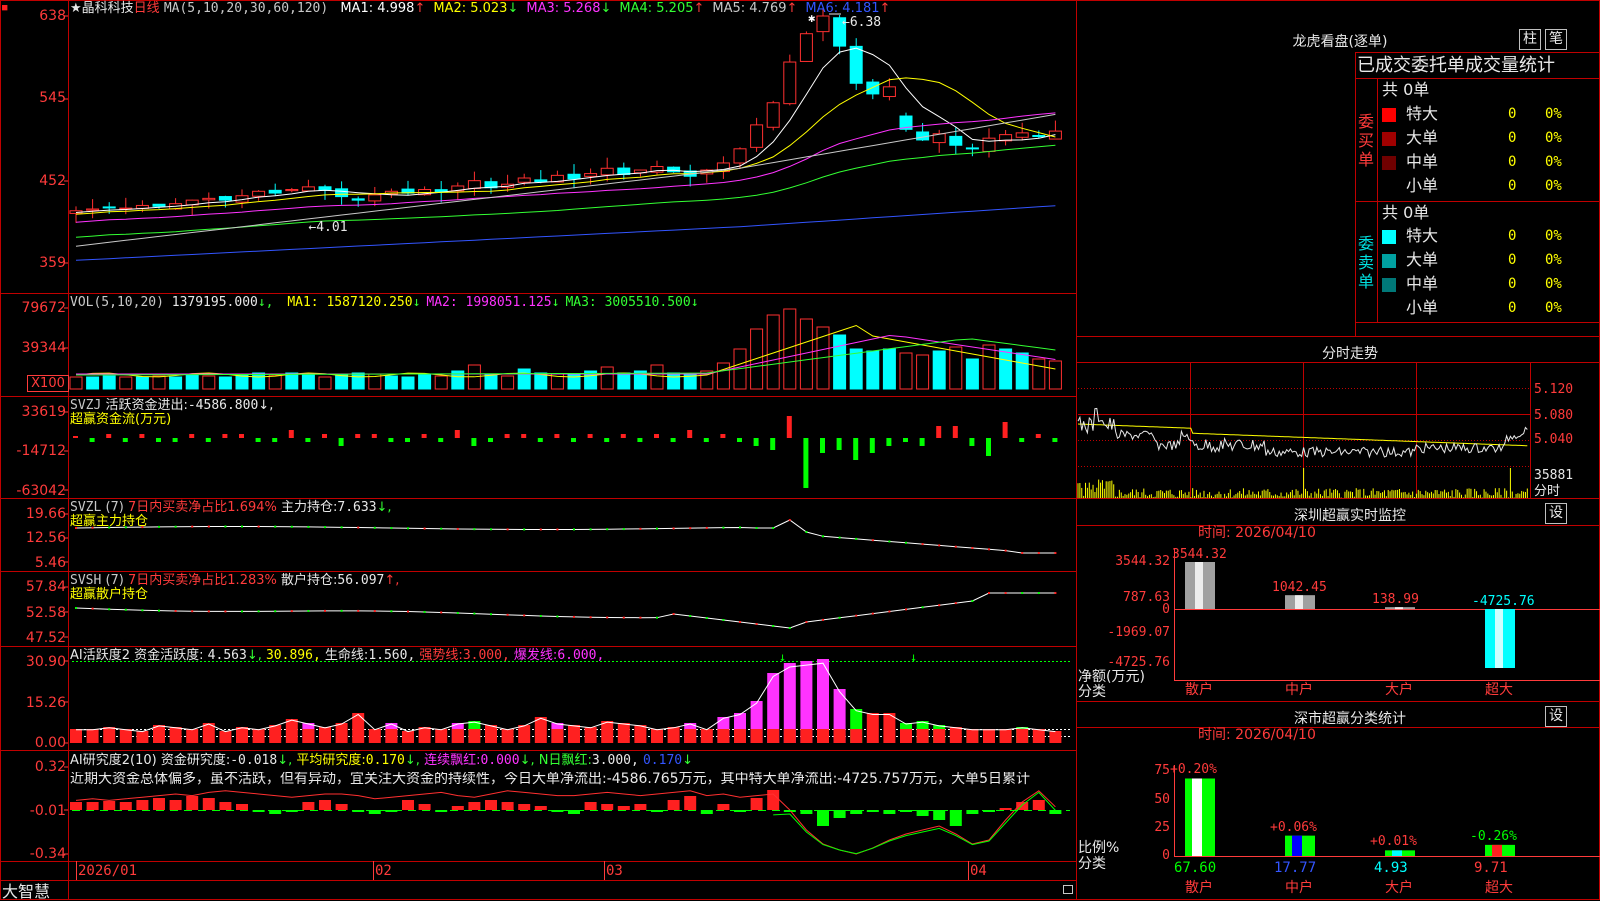 The width and height of the screenshot is (1600, 901). Describe the element at coordinates (1422, 113) in the screenshot. I see `buy-row-name: 特大` at that location.